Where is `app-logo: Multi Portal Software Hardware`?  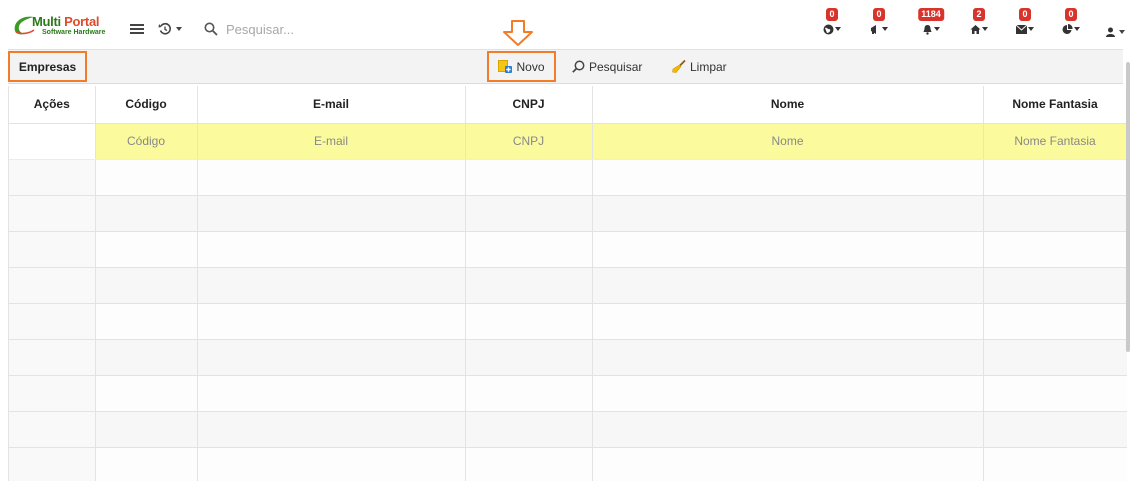 app-logo: Multi Portal Software Hardware is located at coordinates (60, 28).